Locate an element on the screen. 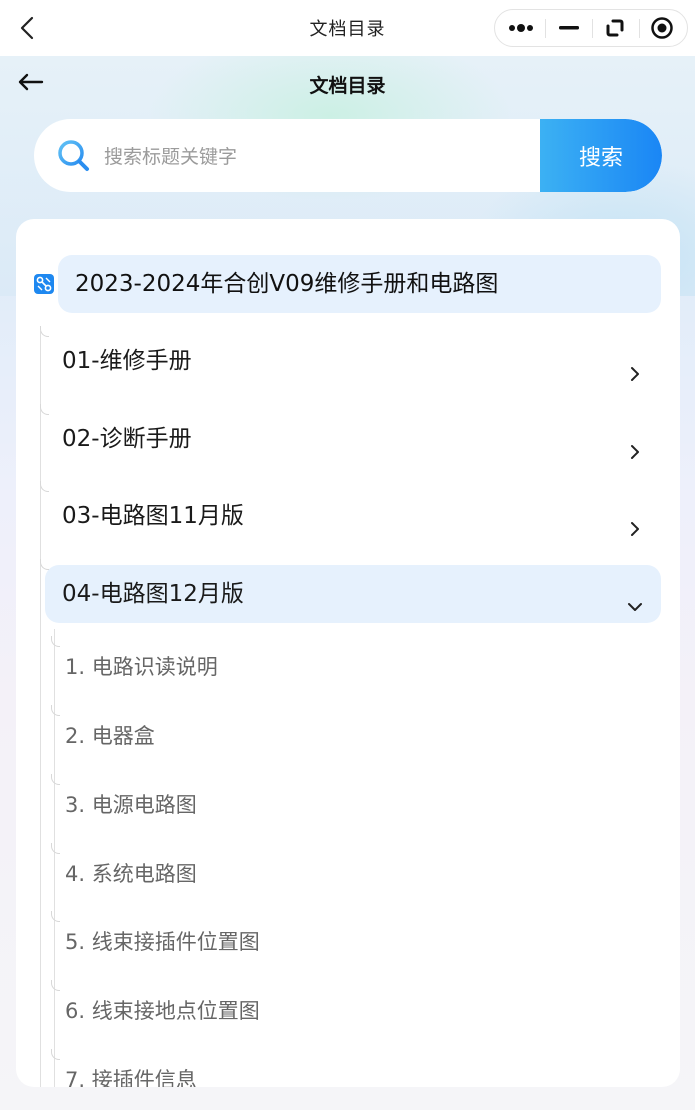  tree-section-label: 02-诊断手册 is located at coordinates (127, 439).